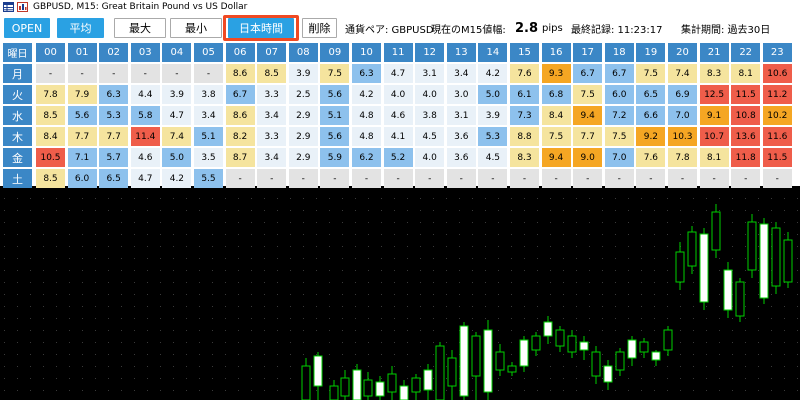  I want to click on open-button: OPEN, so click(27, 28).